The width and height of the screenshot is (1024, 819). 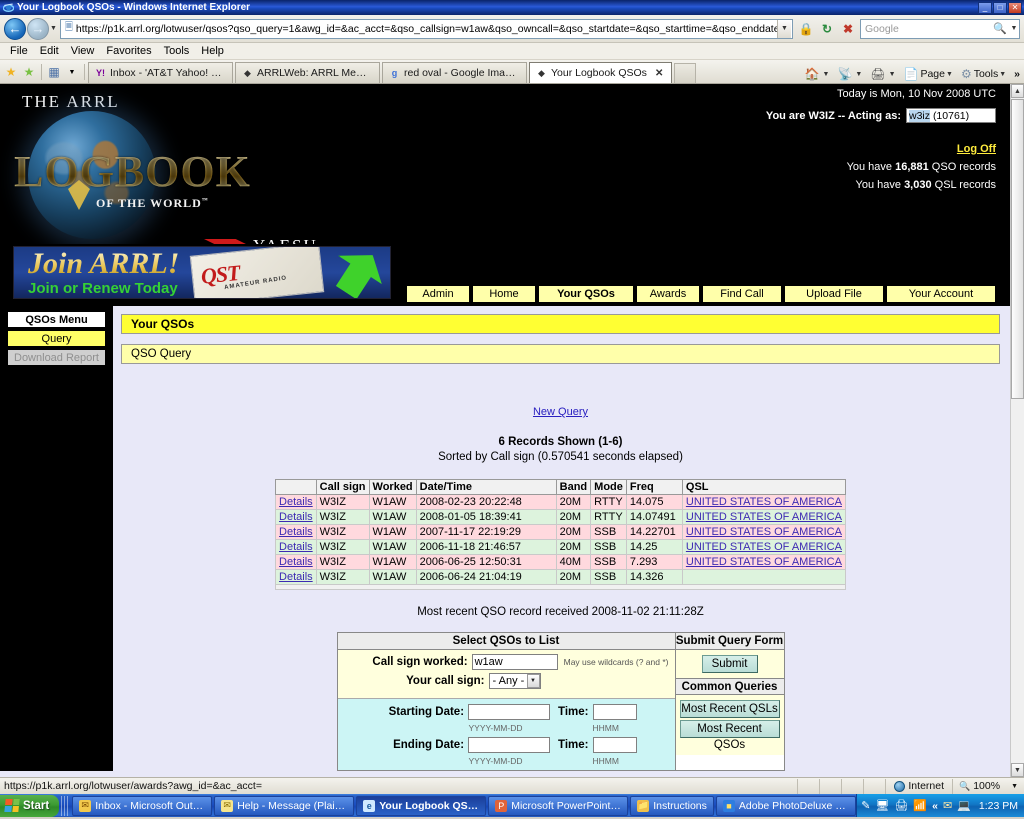 I want to click on menu-file: File, so click(x=19, y=51).